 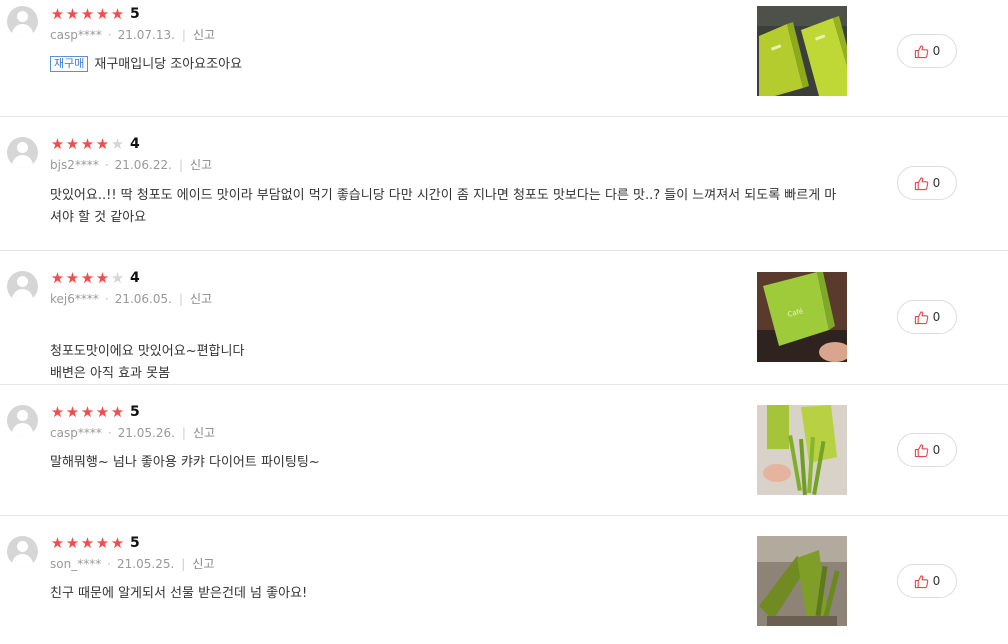 I want to click on repurchase-badge: 재구매, so click(x=69, y=64).